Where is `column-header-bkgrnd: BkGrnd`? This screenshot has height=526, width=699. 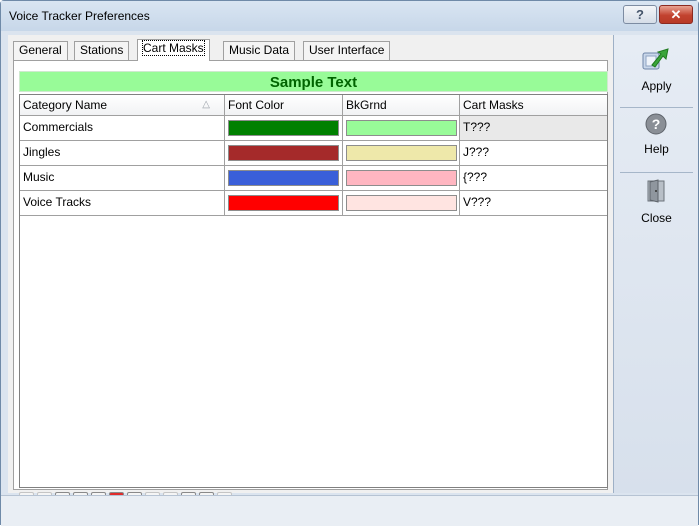 column-header-bkgrnd: BkGrnd is located at coordinates (401, 105).